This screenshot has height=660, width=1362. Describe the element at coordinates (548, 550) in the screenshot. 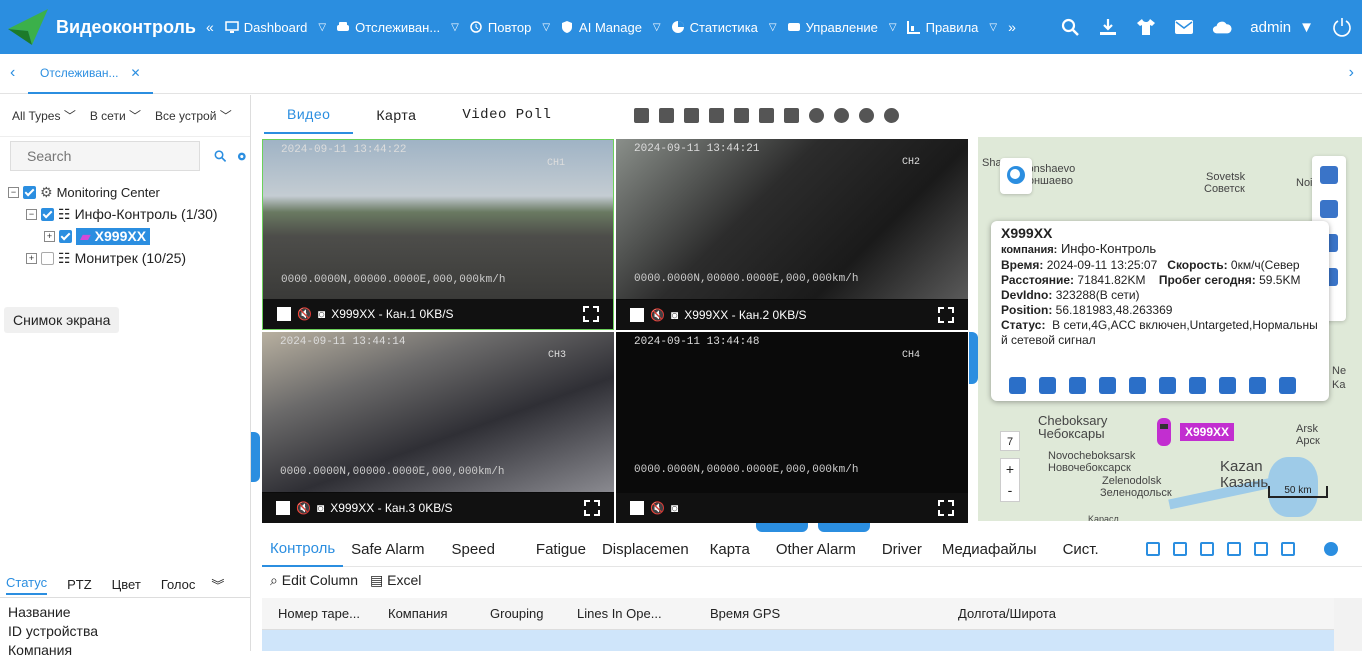

I see `tab-fatigue: Fatigue` at that location.